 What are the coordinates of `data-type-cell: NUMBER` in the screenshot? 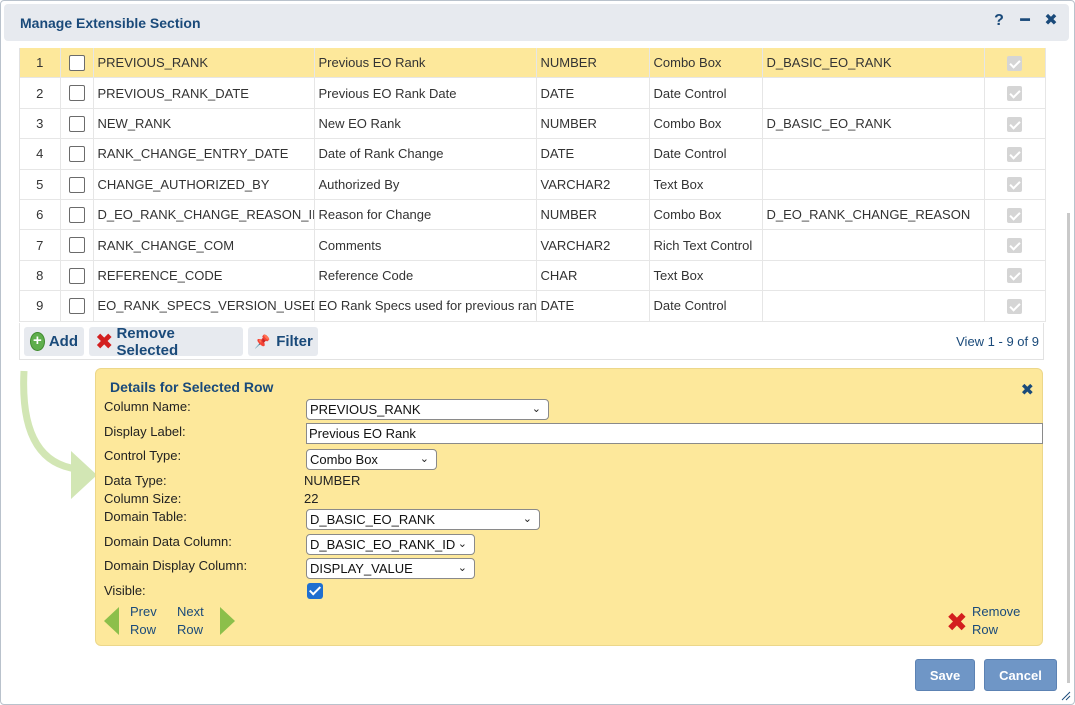 It's located at (593, 215).